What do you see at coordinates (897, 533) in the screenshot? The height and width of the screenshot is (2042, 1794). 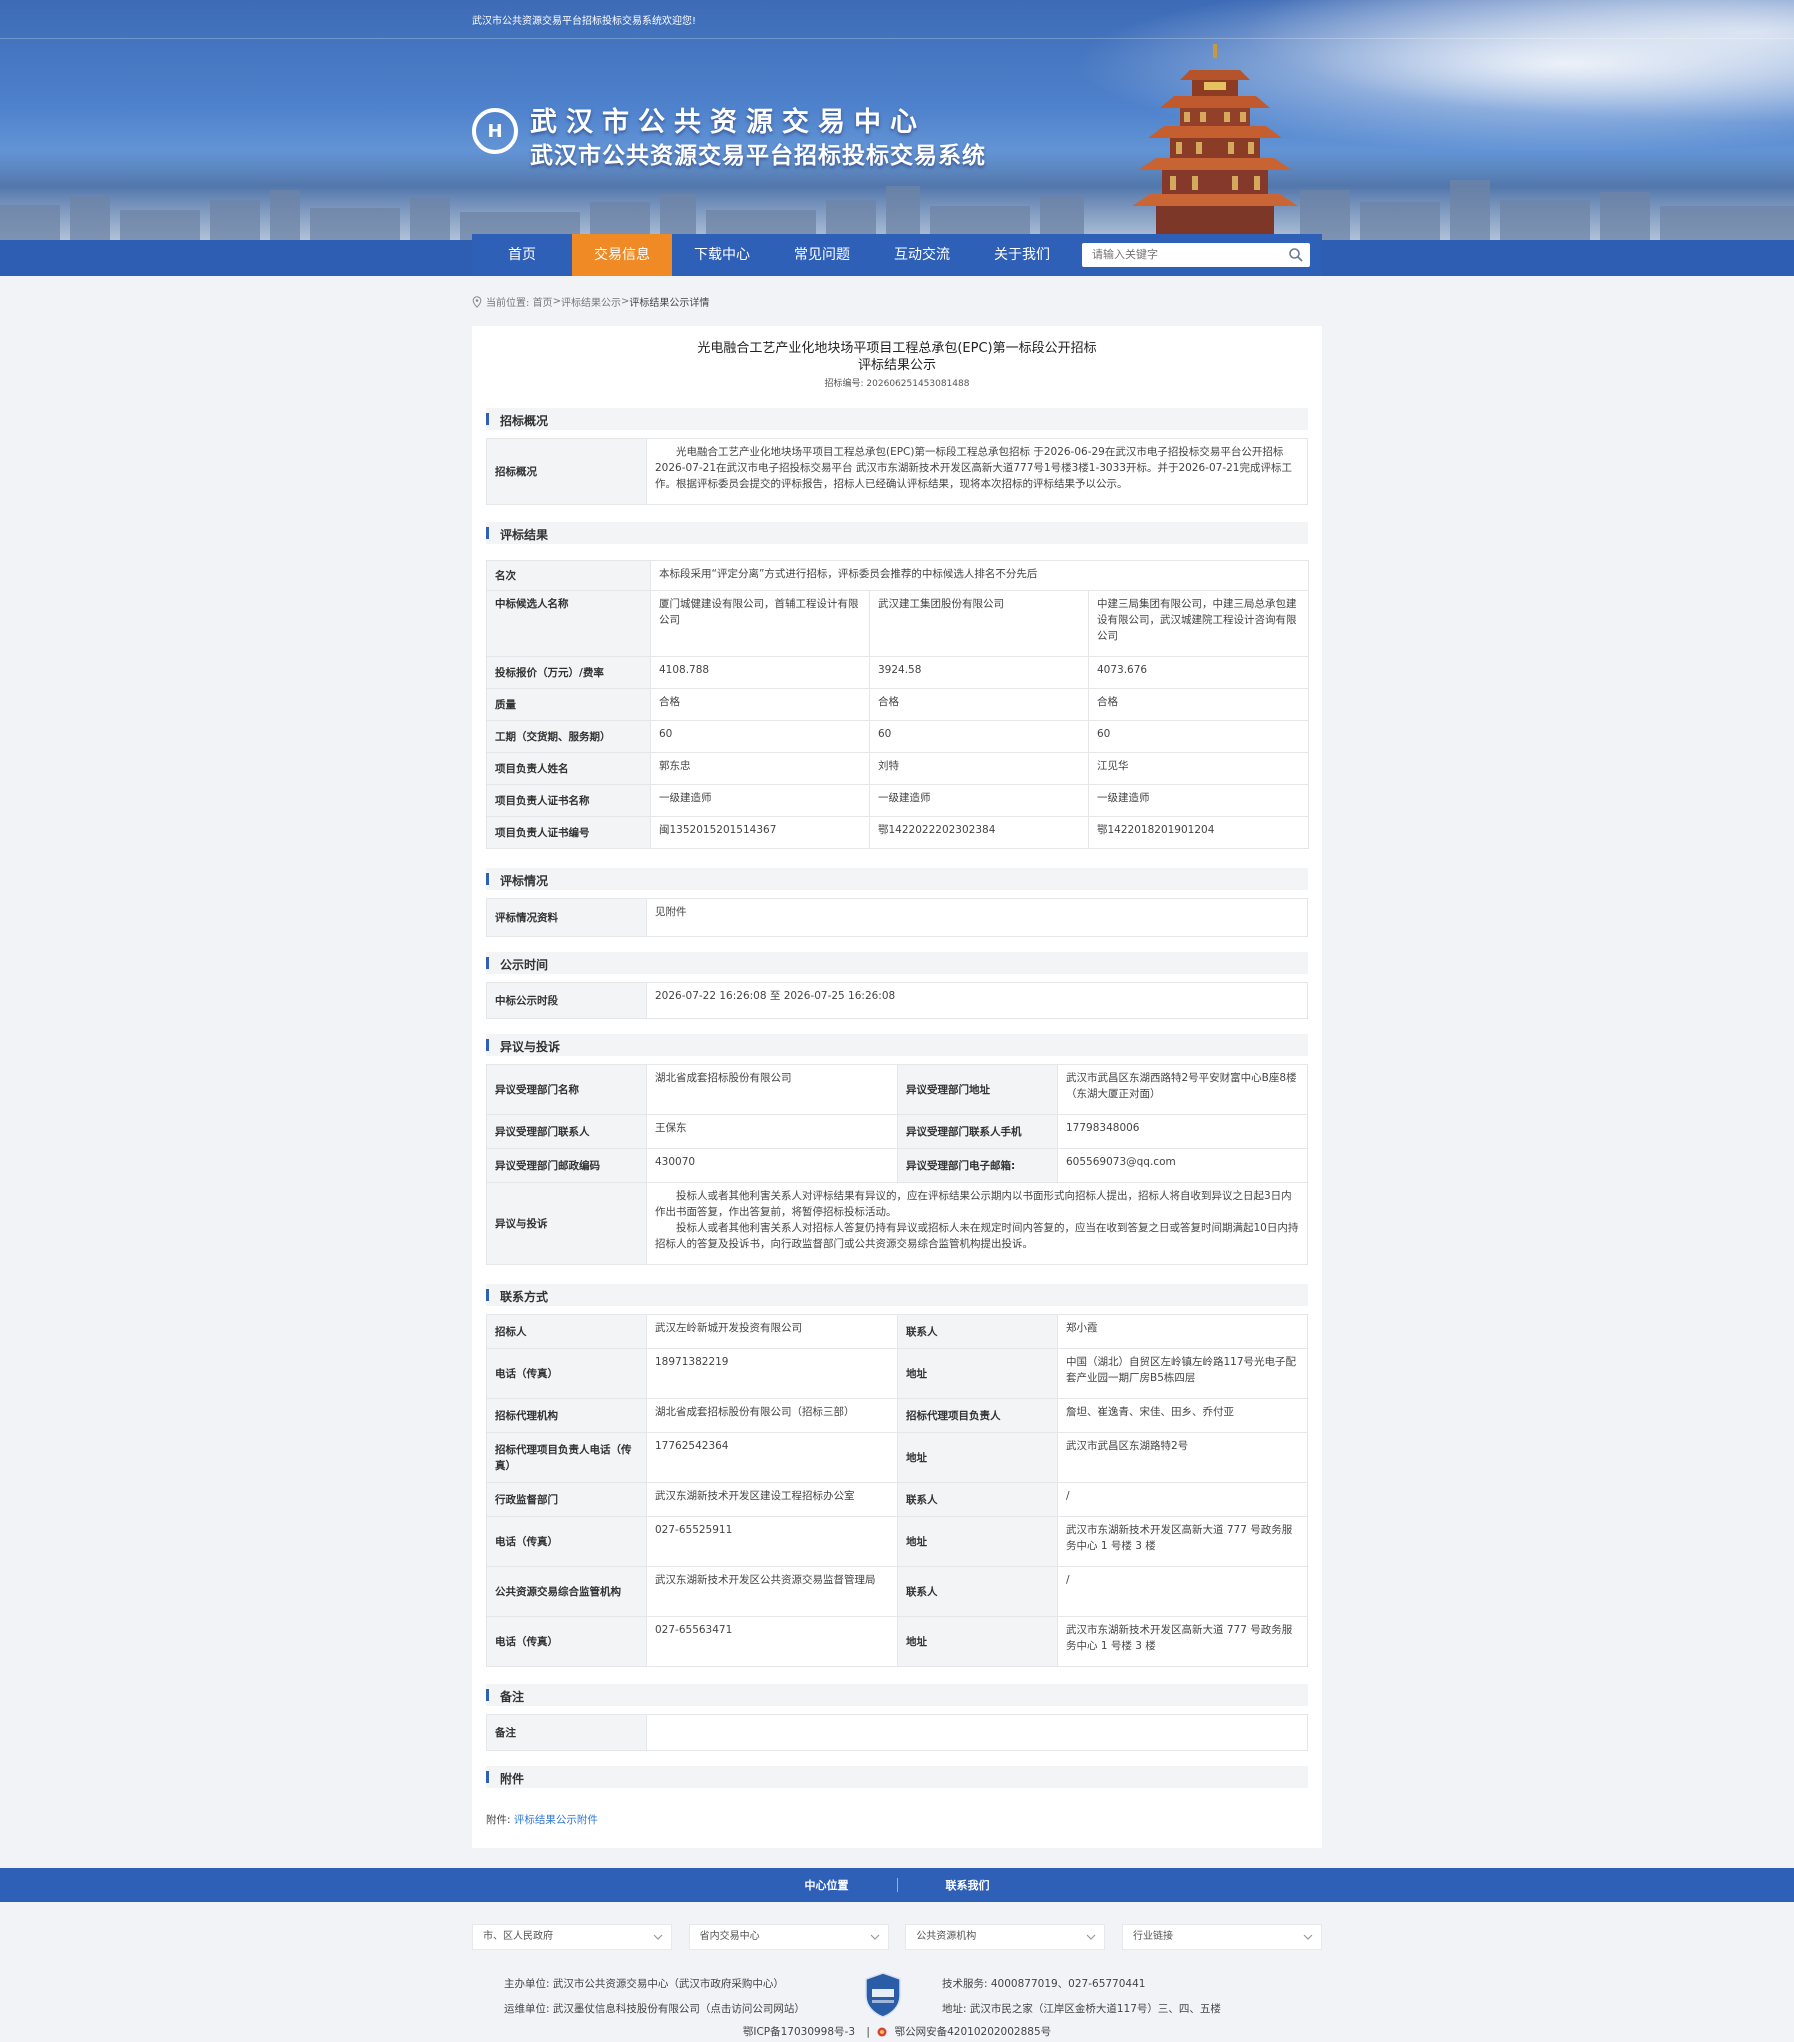 I see `section-header-result: 评标结果` at bounding box center [897, 533].